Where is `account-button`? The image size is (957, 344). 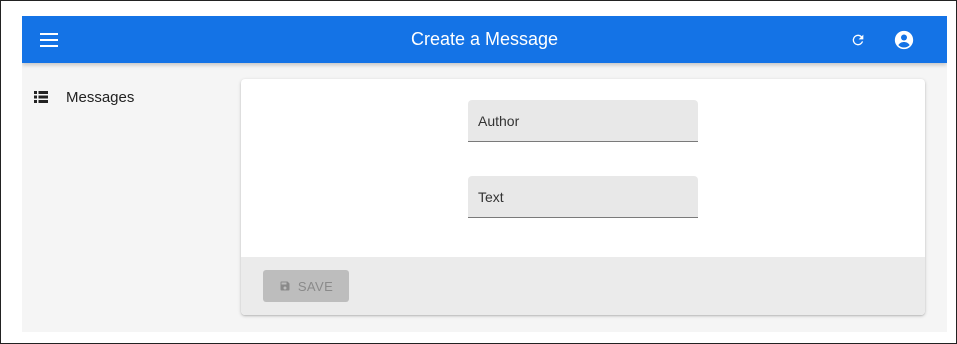 account-button is located at coordinates (904, 40).